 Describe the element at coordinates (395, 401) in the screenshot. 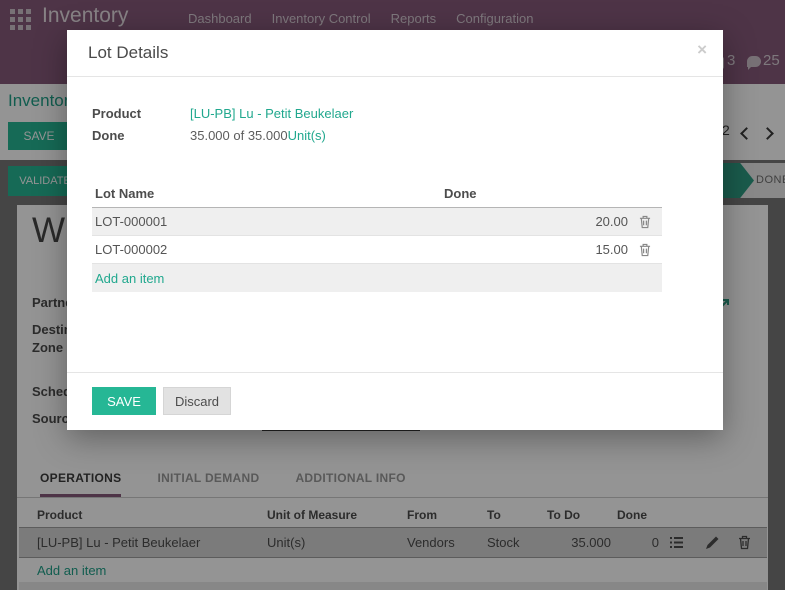

I see `modal-footer: SAVE Discard` at that location.